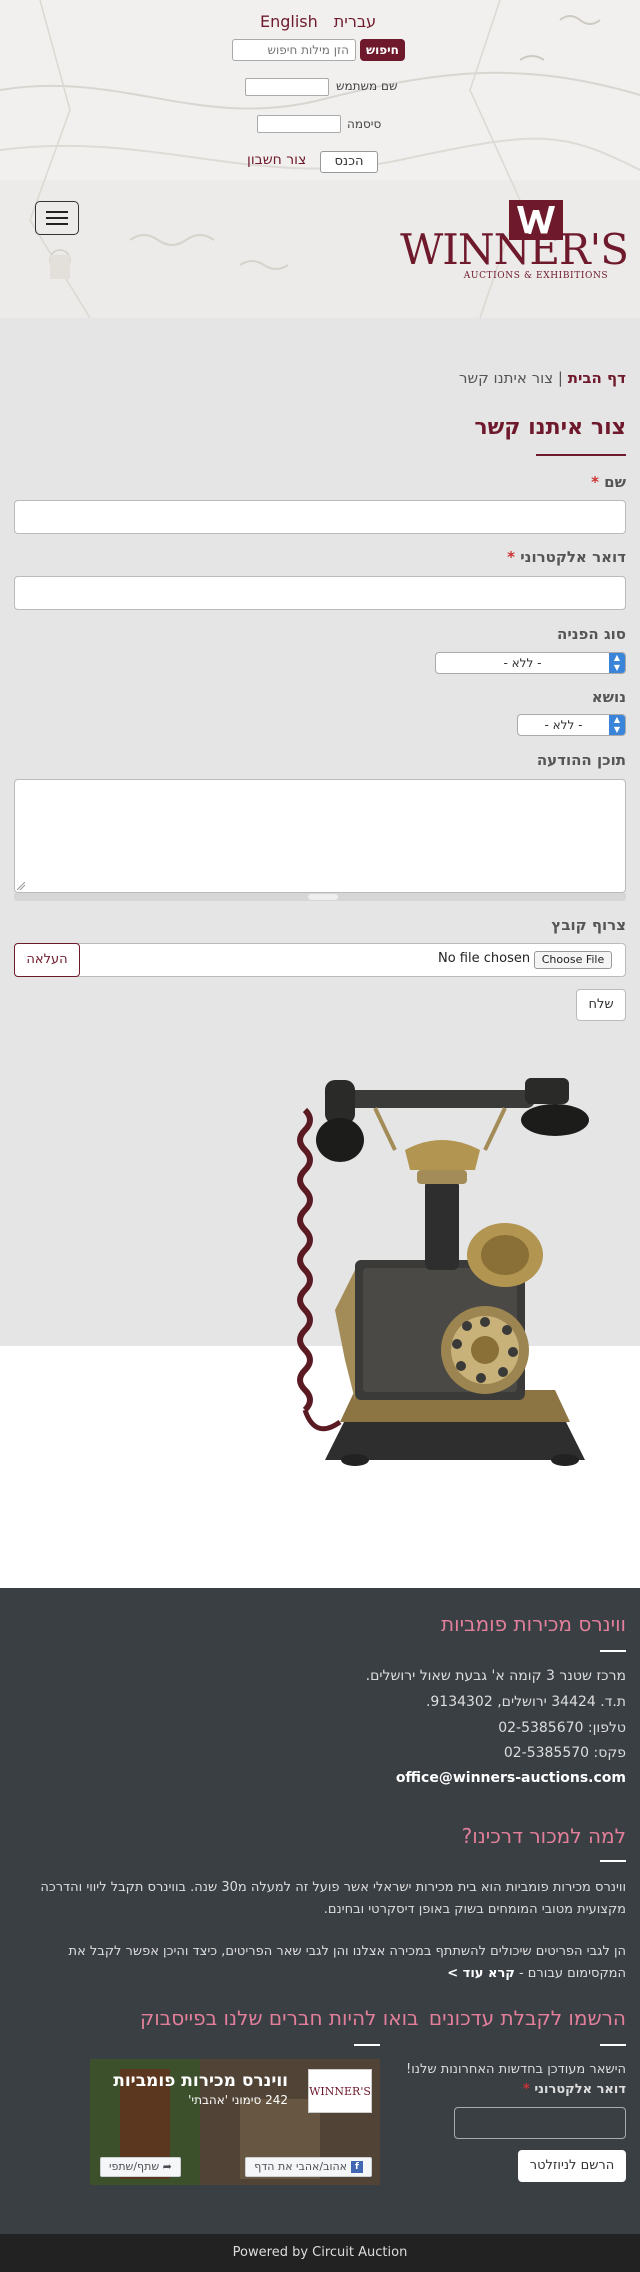 The image size is (640, 2272). What do you see at coordinates (525, 1702) in the screenshot?
I see `footer-po-box: ת.ד. 34424 ירושלים, 9134302.` at bounding box center [525, 1702].